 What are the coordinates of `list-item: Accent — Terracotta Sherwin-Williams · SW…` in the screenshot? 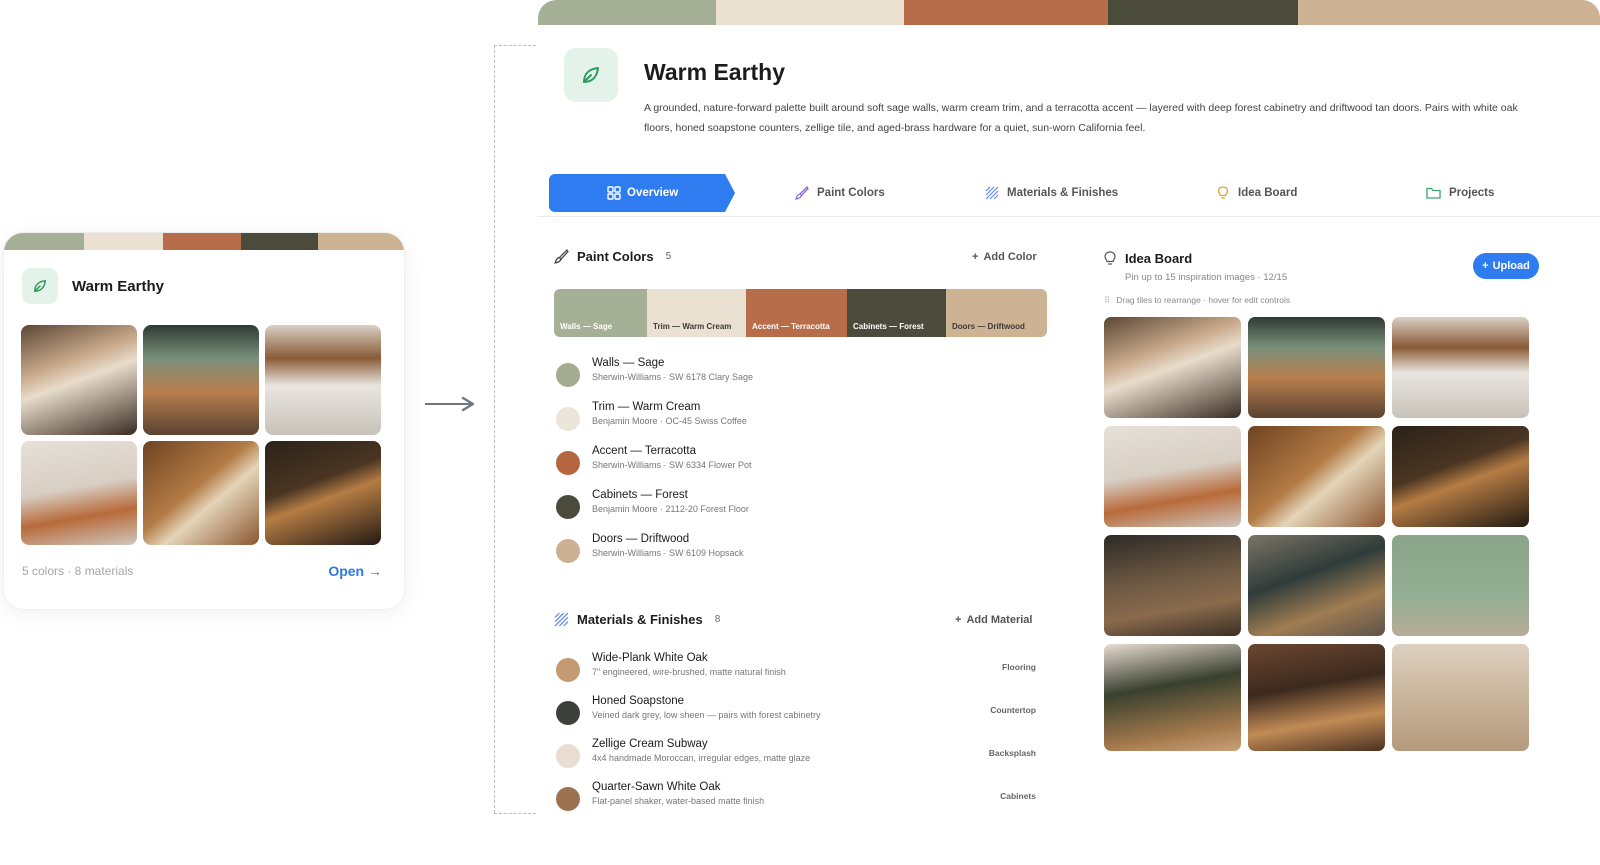 It's located at (654, 467).